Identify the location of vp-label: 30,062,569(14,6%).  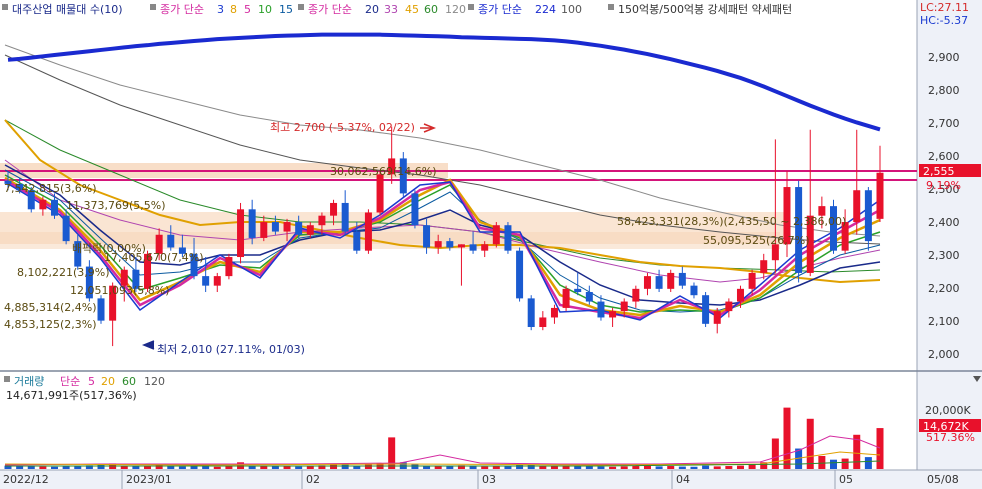
(383, 171).